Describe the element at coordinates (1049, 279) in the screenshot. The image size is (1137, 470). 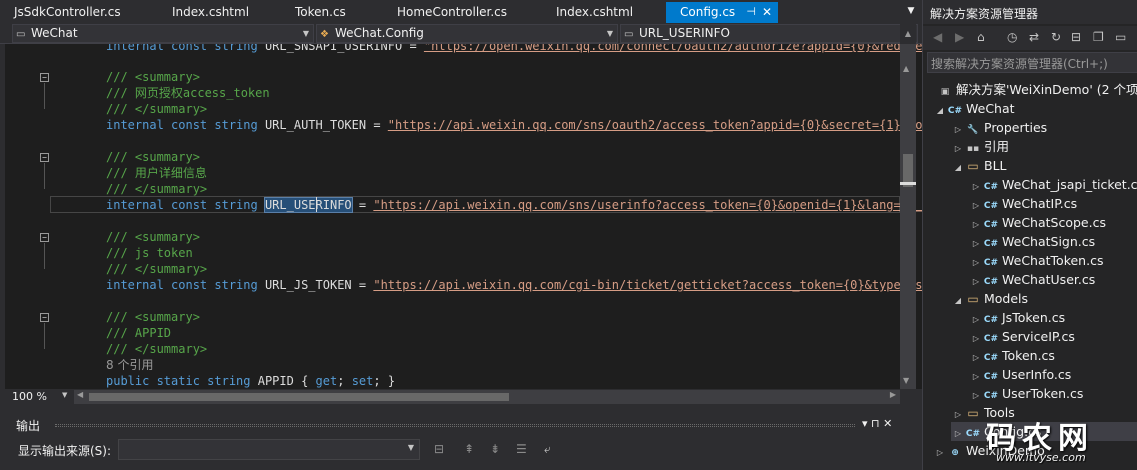
I see `tree-node-label: WeChatUser.cs` at that location.